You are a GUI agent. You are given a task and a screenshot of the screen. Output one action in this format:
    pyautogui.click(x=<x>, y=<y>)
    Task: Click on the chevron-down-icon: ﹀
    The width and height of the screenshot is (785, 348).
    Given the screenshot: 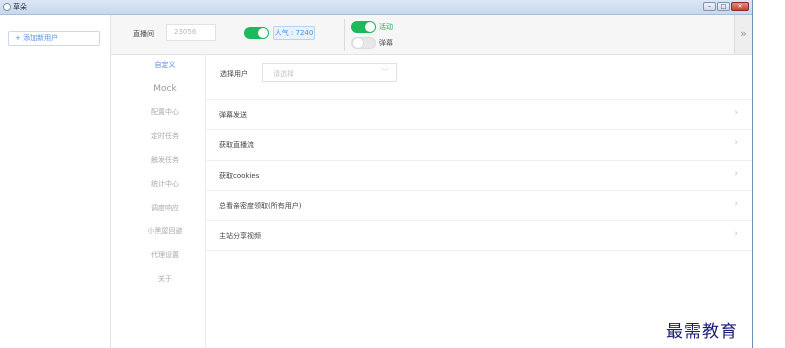 What is the action you would take?
    pyautogui.click(x=384, y=72)
    